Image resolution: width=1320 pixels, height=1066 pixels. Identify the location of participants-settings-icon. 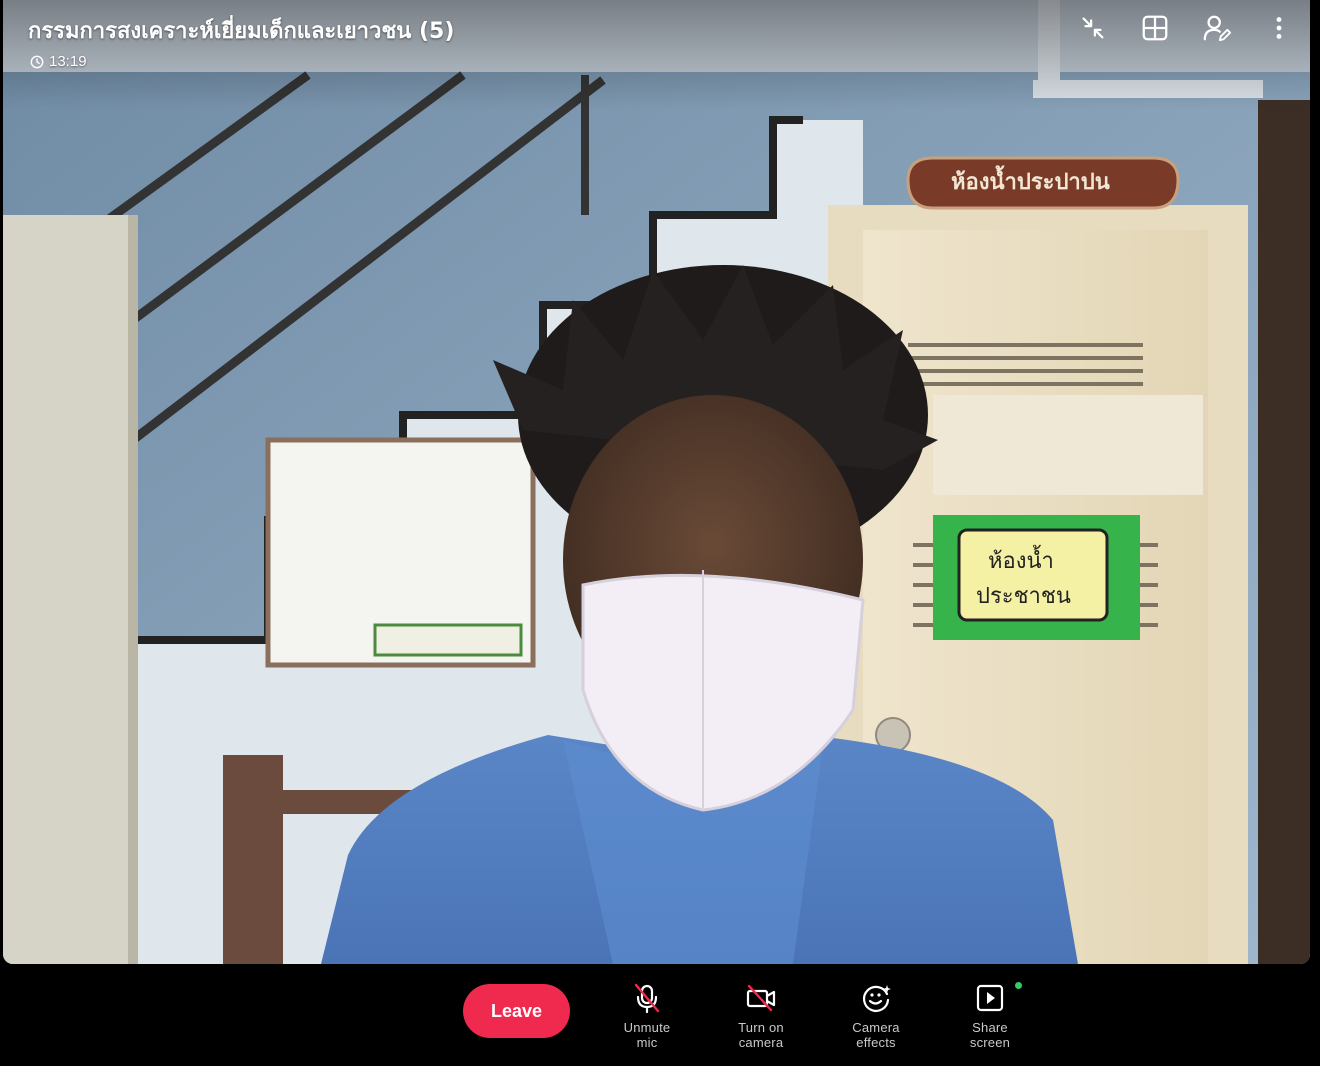
(1217, 28).